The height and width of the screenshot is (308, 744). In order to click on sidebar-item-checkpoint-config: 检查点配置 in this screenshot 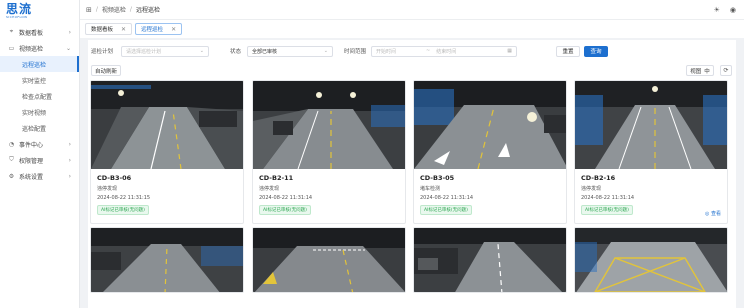, I will do `click(39, 96)`.